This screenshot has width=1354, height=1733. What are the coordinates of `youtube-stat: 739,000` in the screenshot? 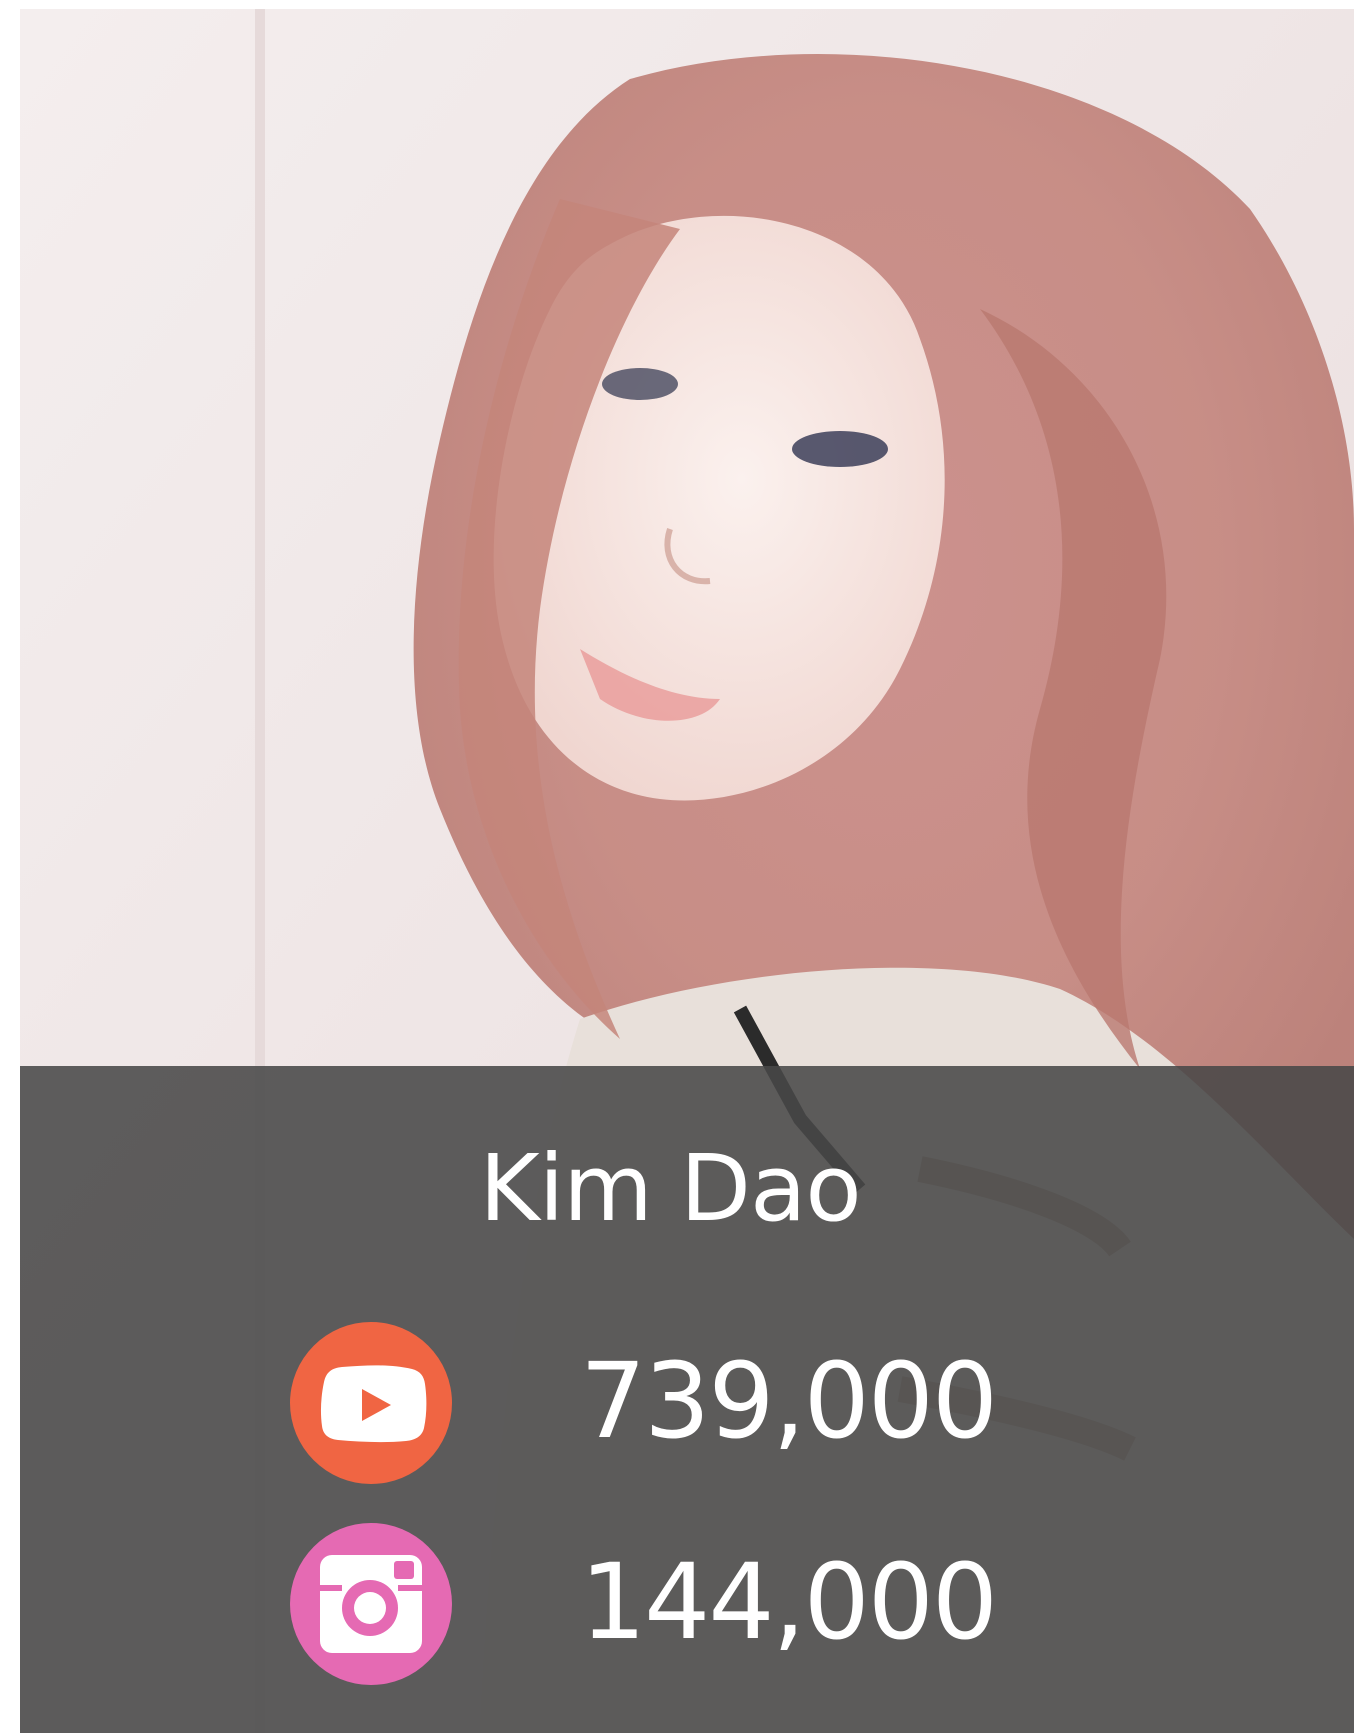 It's located at (690, 1403).